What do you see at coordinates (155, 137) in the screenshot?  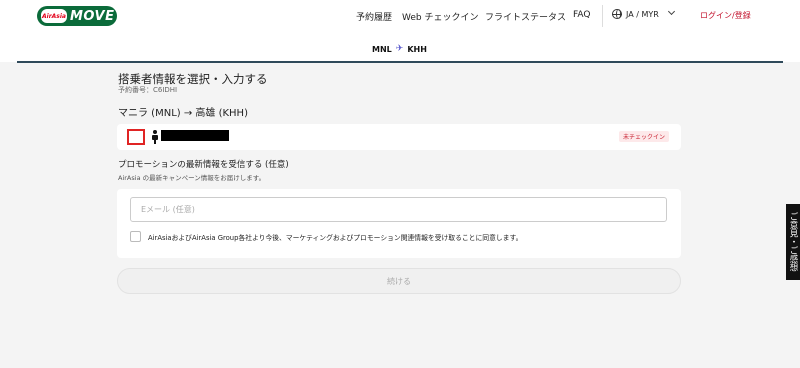 I see `adult-passenger-icon` at bounding box center [155, 137].